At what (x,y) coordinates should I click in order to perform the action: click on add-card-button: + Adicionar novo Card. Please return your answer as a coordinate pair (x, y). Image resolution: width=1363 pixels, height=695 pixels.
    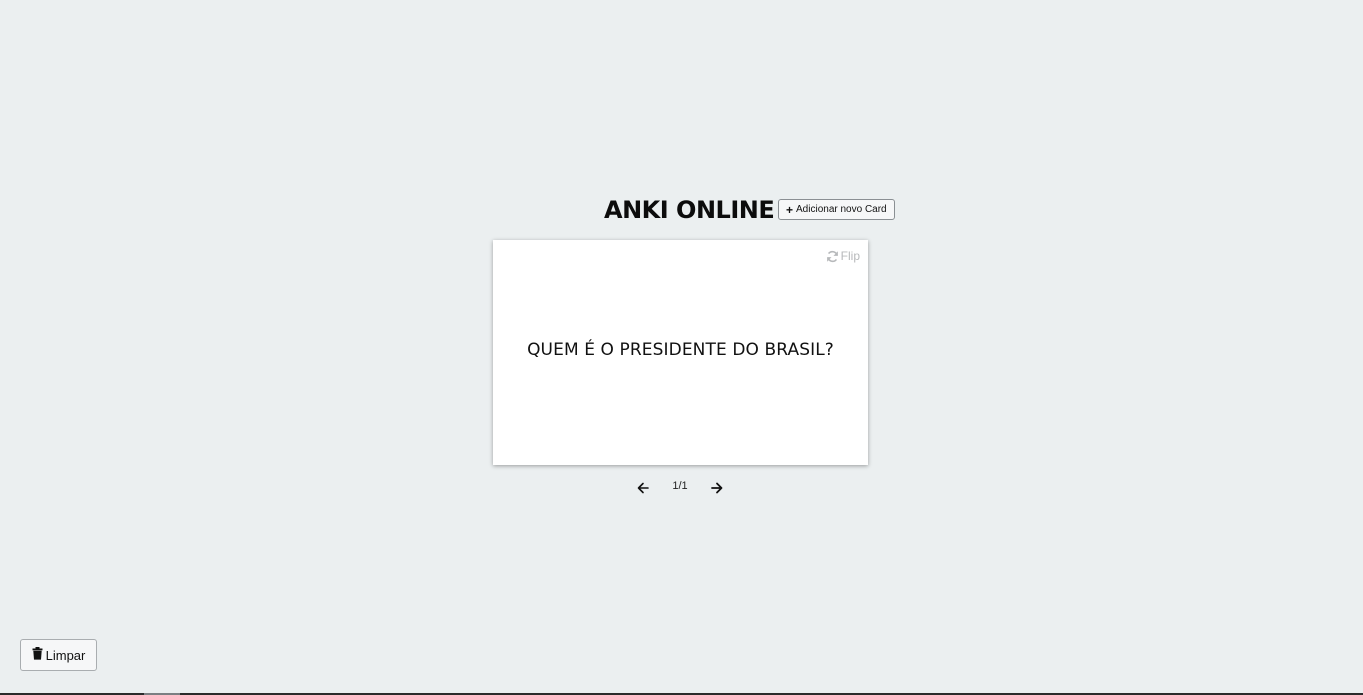
    Looking at the image, I should click on (836, 209).